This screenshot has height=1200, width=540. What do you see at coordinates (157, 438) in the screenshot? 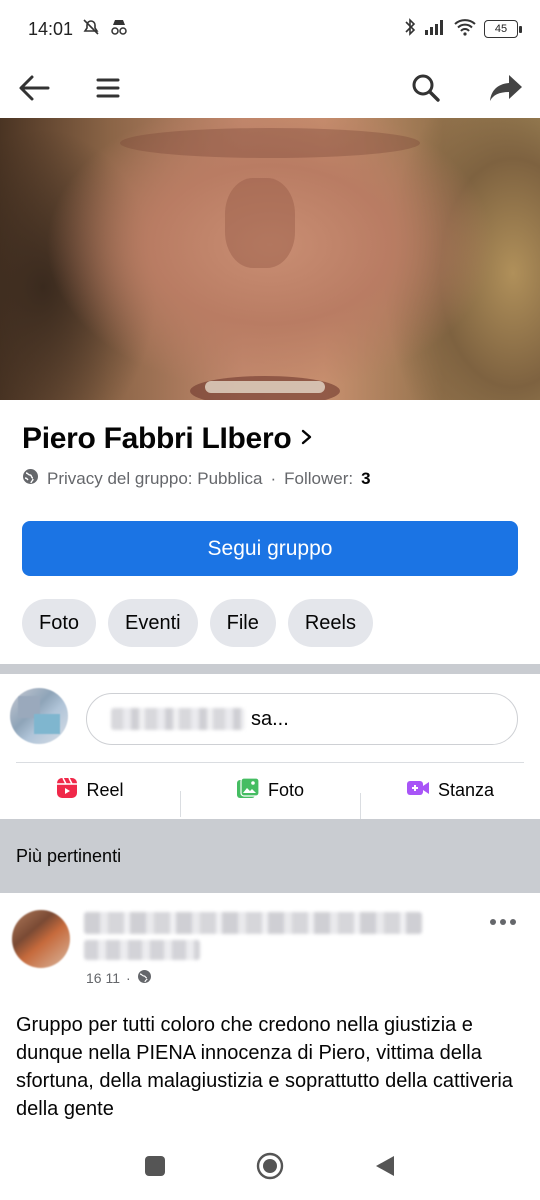
I see `group-name: Piero Fabbri LIbero` at bounding box center [157, 438].